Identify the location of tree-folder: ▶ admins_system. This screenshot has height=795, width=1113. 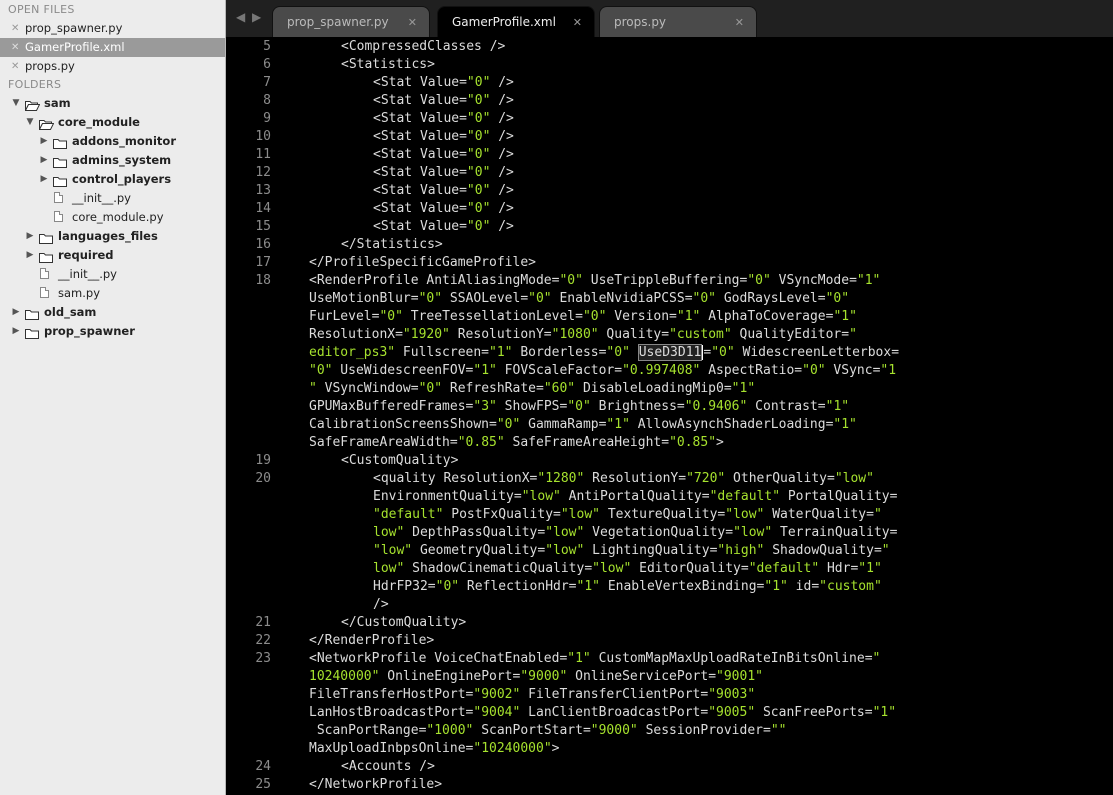
(112, 160).